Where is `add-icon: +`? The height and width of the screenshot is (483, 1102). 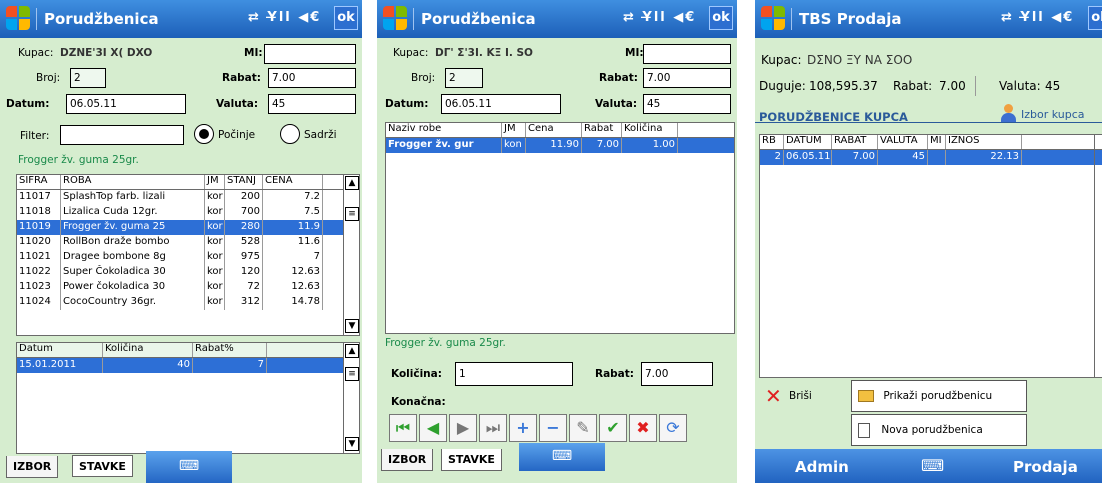
add-icon: + is located at coordinates (523, 428).